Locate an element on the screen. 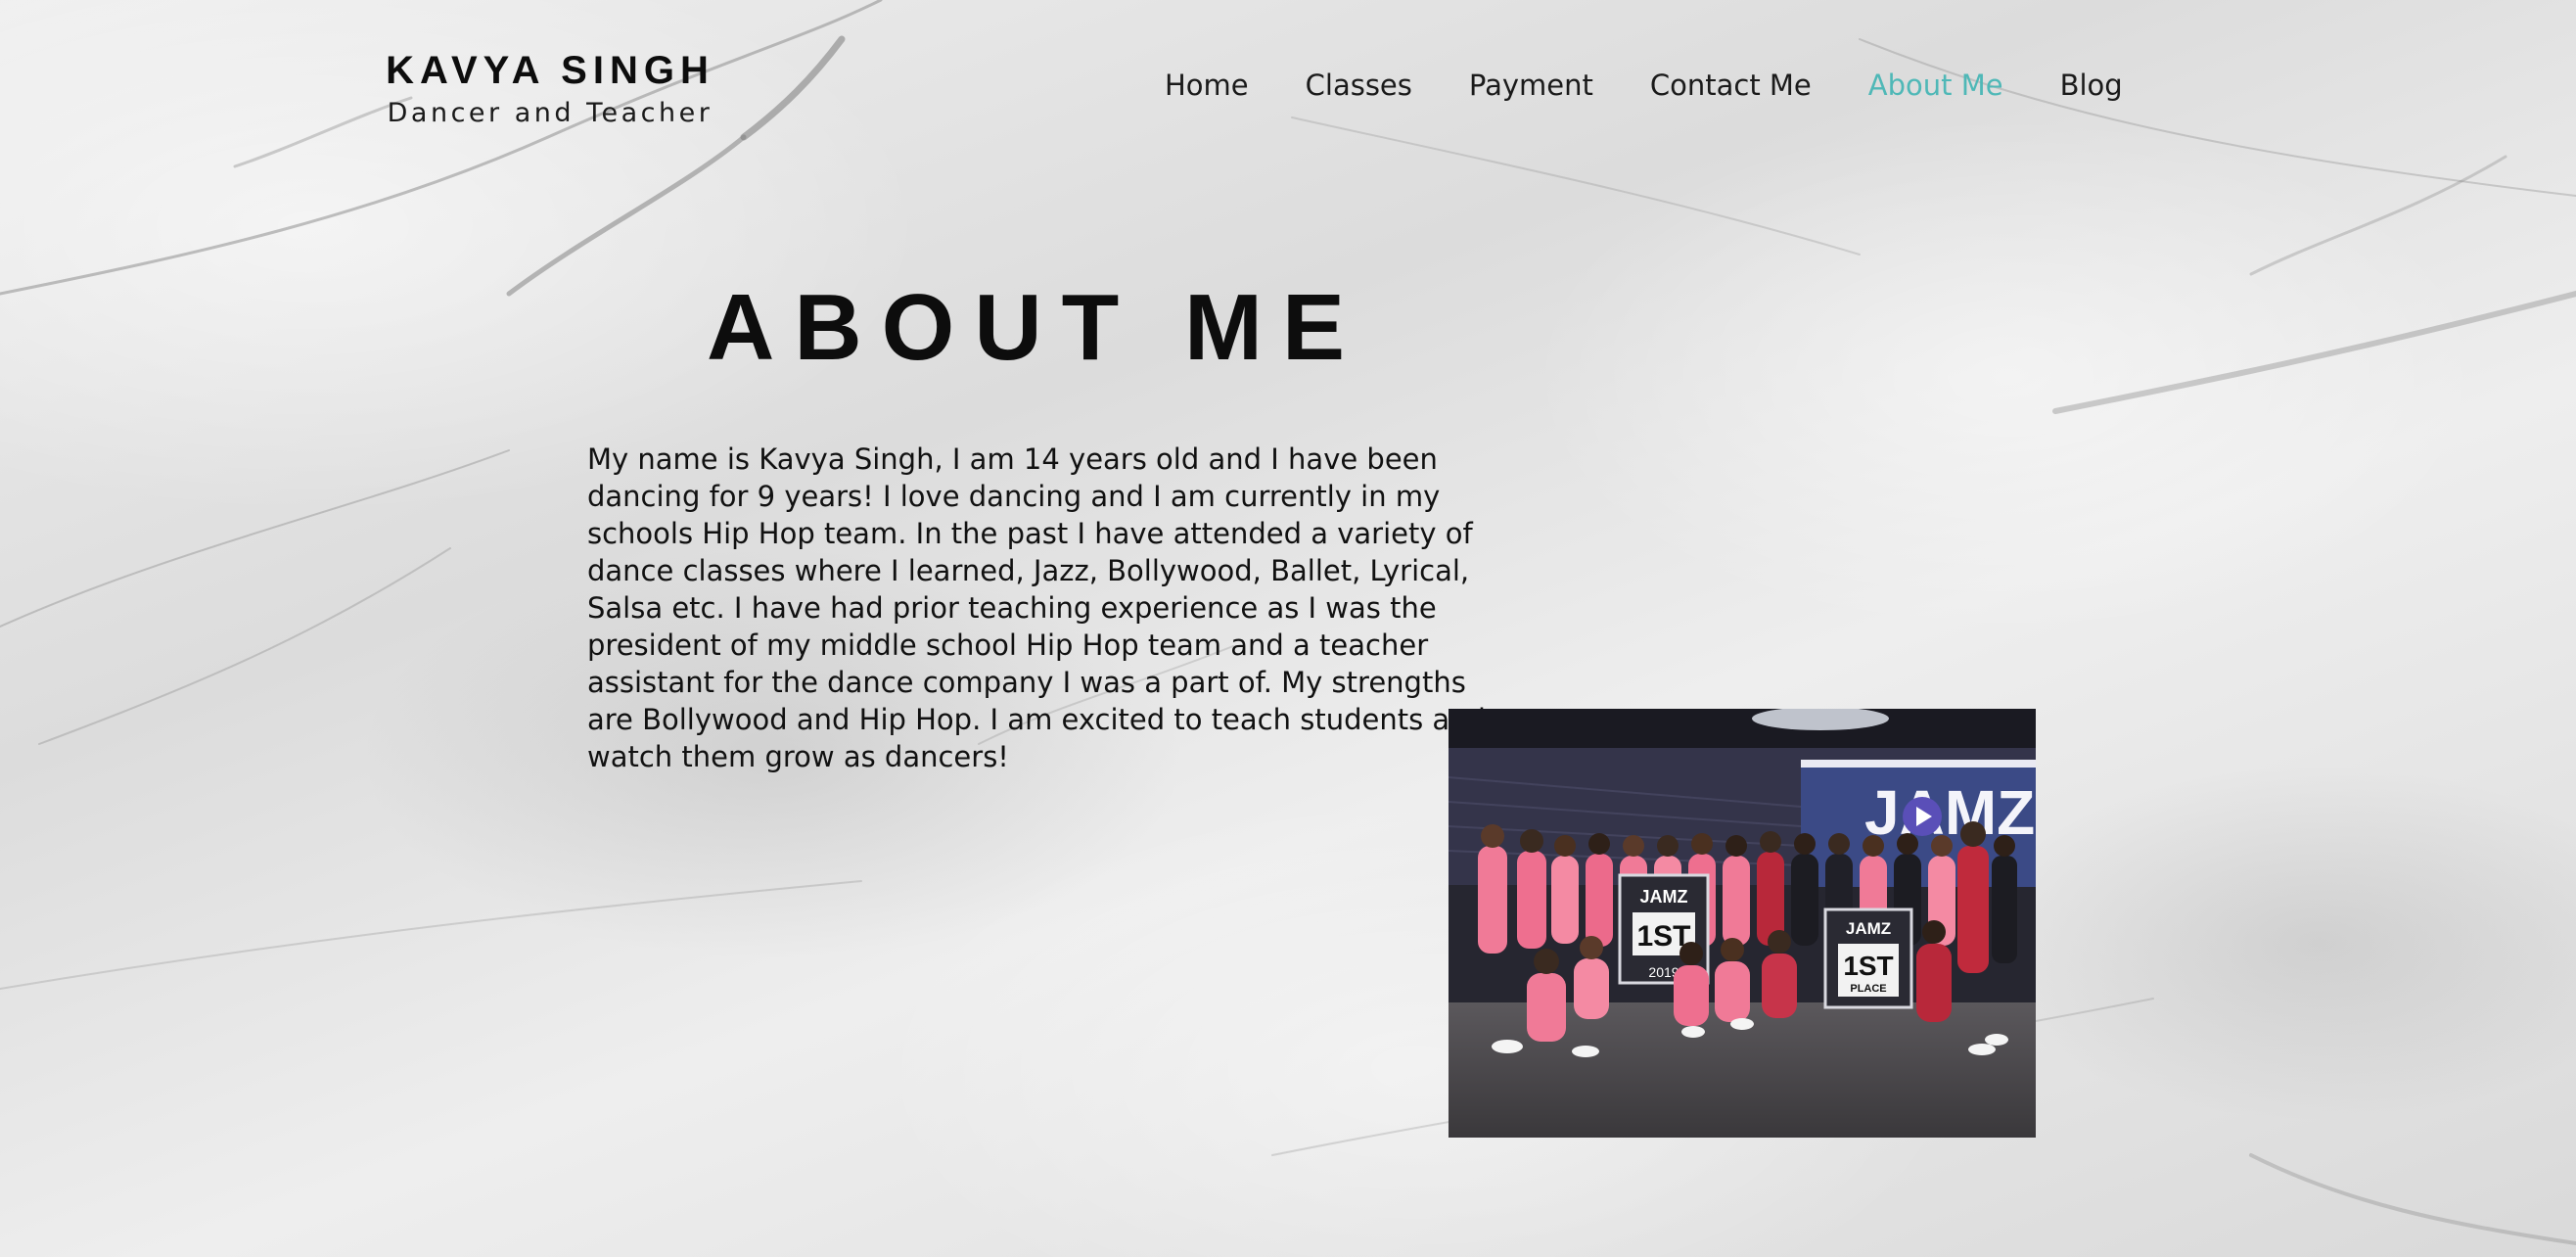  nav-classes: Classes is located at coordinates (1359, 85).